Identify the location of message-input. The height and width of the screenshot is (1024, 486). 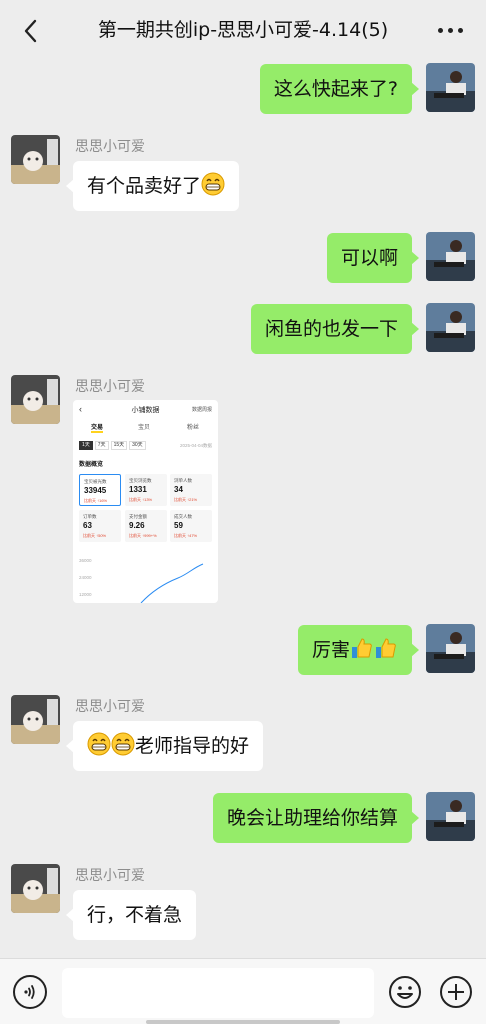
(218, 993).